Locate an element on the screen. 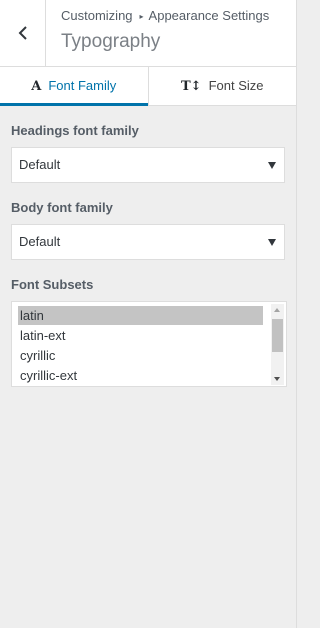  tab-font-family: A Font Family is located at coordinates (74, 86).